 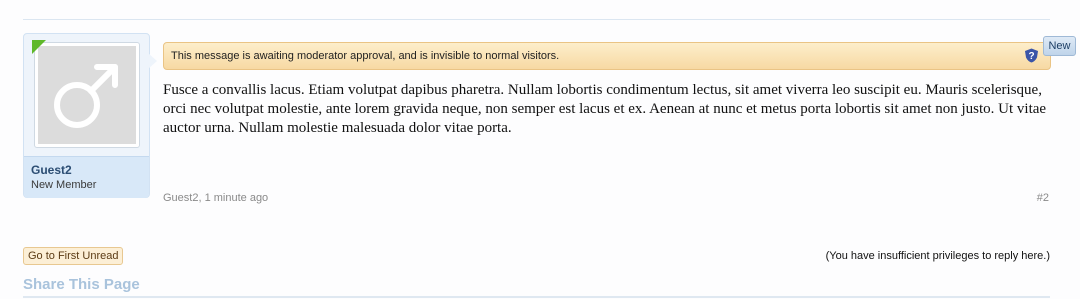 What do you see at coordinates (51, 170) in the screenshot?
I see `username-link: Guest2` at bounding box center [51, 170].